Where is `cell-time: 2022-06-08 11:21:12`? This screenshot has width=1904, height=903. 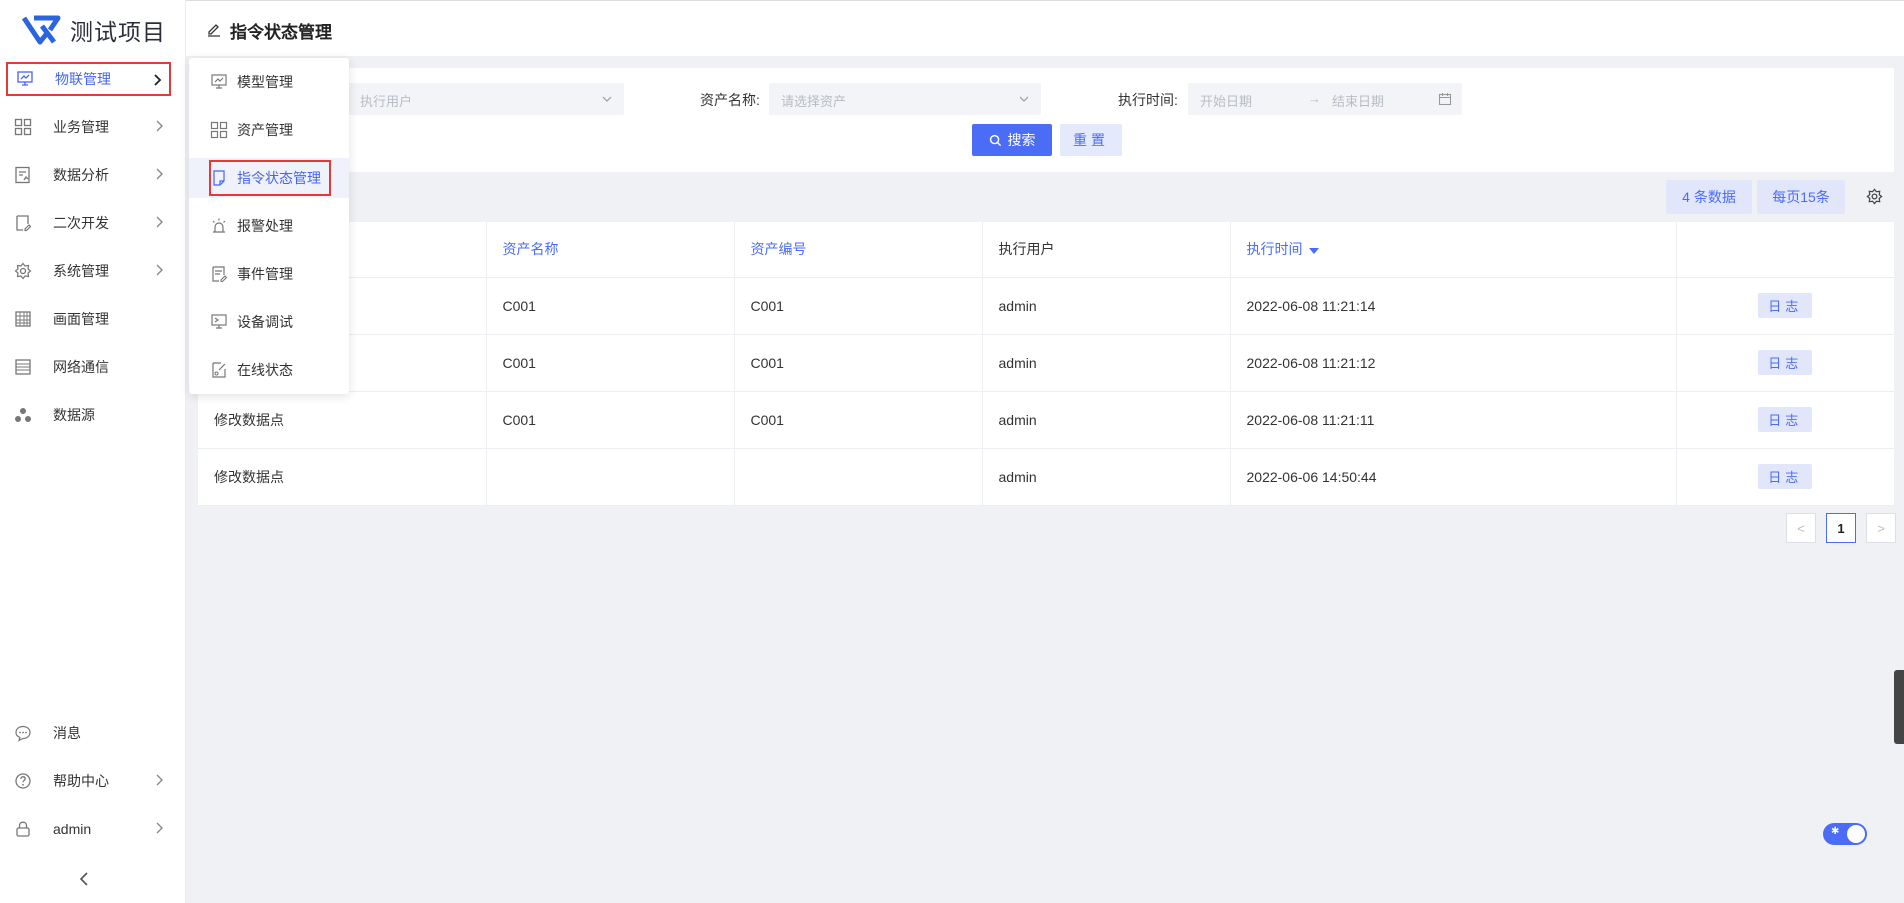
cell-time: 2022-06-08 11:21:12 is located at coordinates (1453, 363).